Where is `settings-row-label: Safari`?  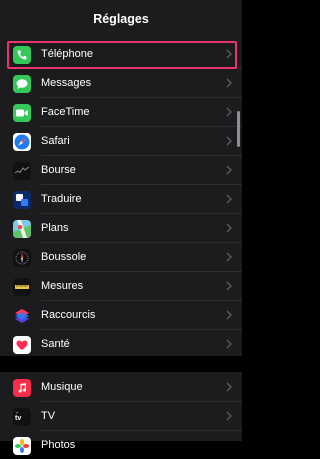
settings-row-label: Safari is located at coordinates (55, 141).